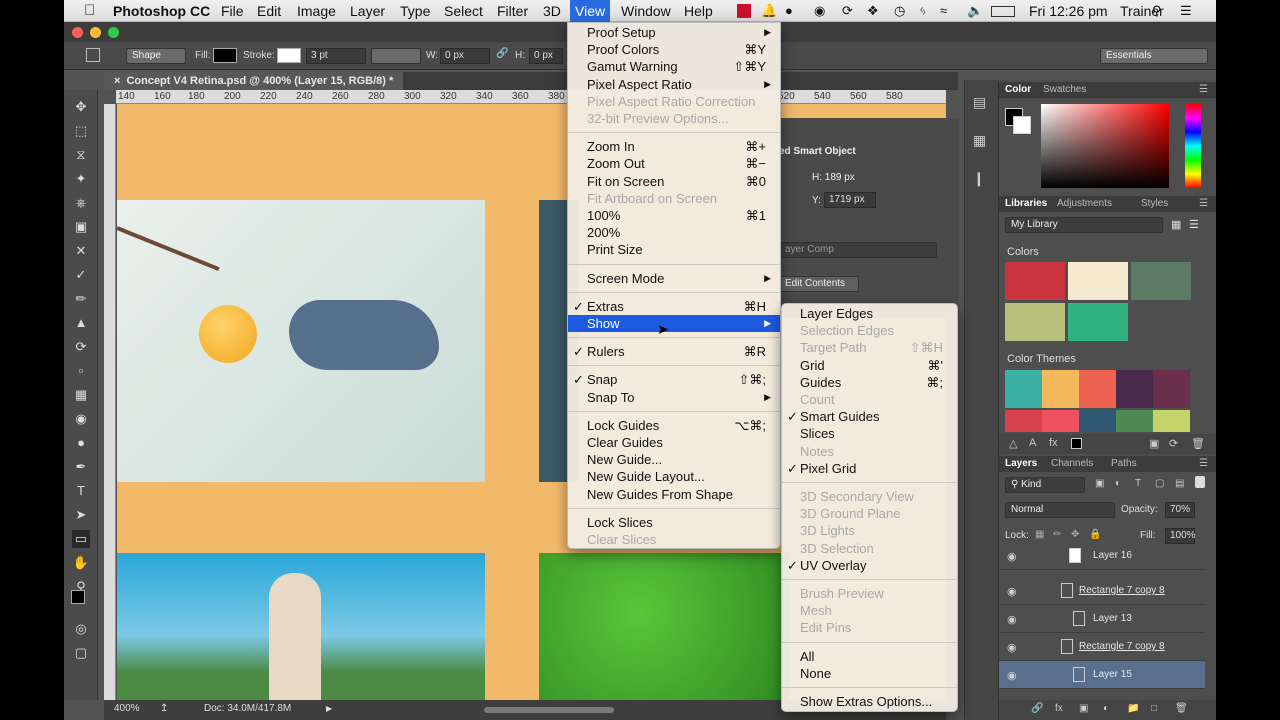 This screenshot has height=720, width=1280. I want to click on menu-item-all: All, so click(869, 656).